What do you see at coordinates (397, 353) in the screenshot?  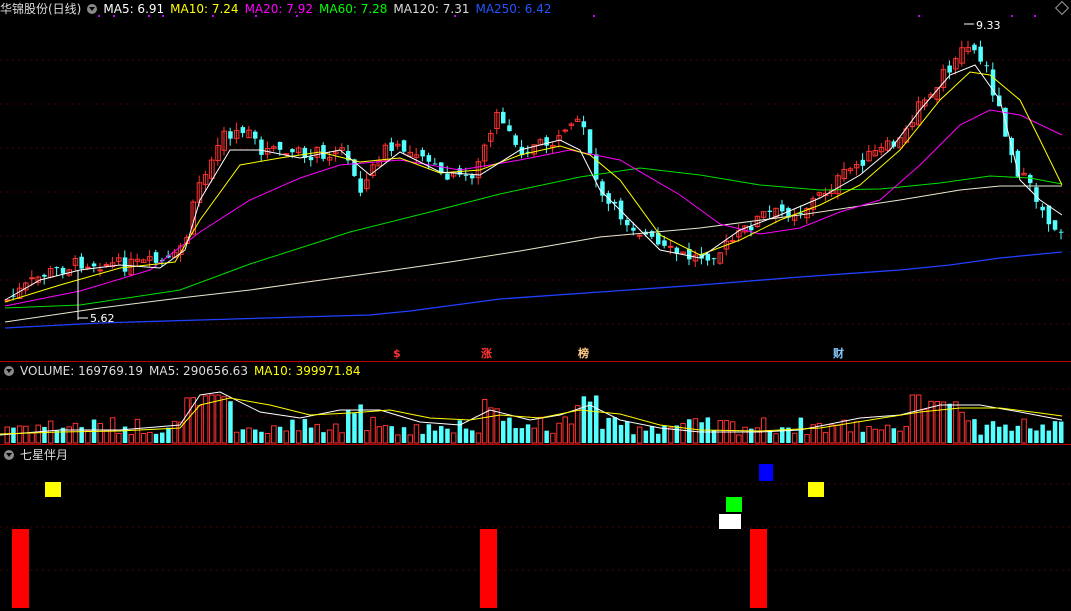 I see `event-tag-dividend: $` at bounding box center [397, 353].